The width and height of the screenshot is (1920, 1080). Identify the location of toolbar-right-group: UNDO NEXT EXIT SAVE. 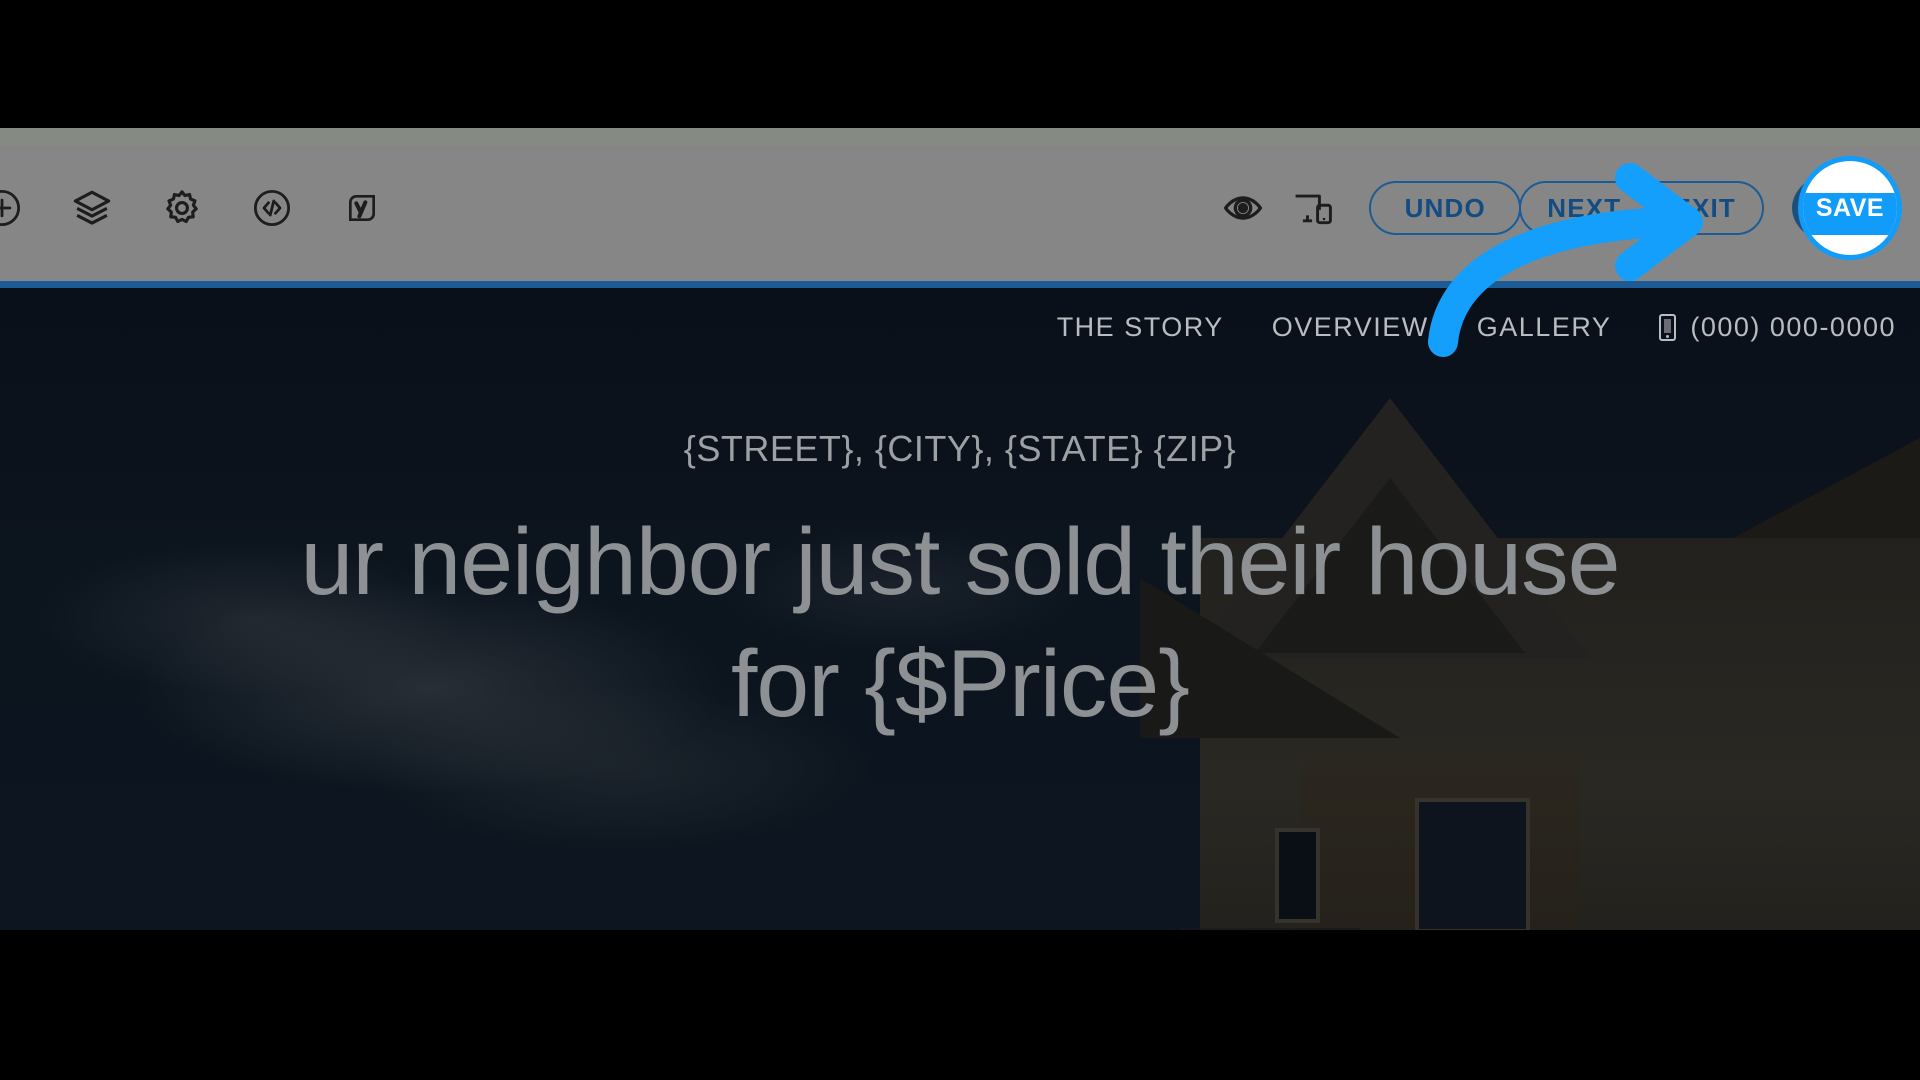
(1570, 208).